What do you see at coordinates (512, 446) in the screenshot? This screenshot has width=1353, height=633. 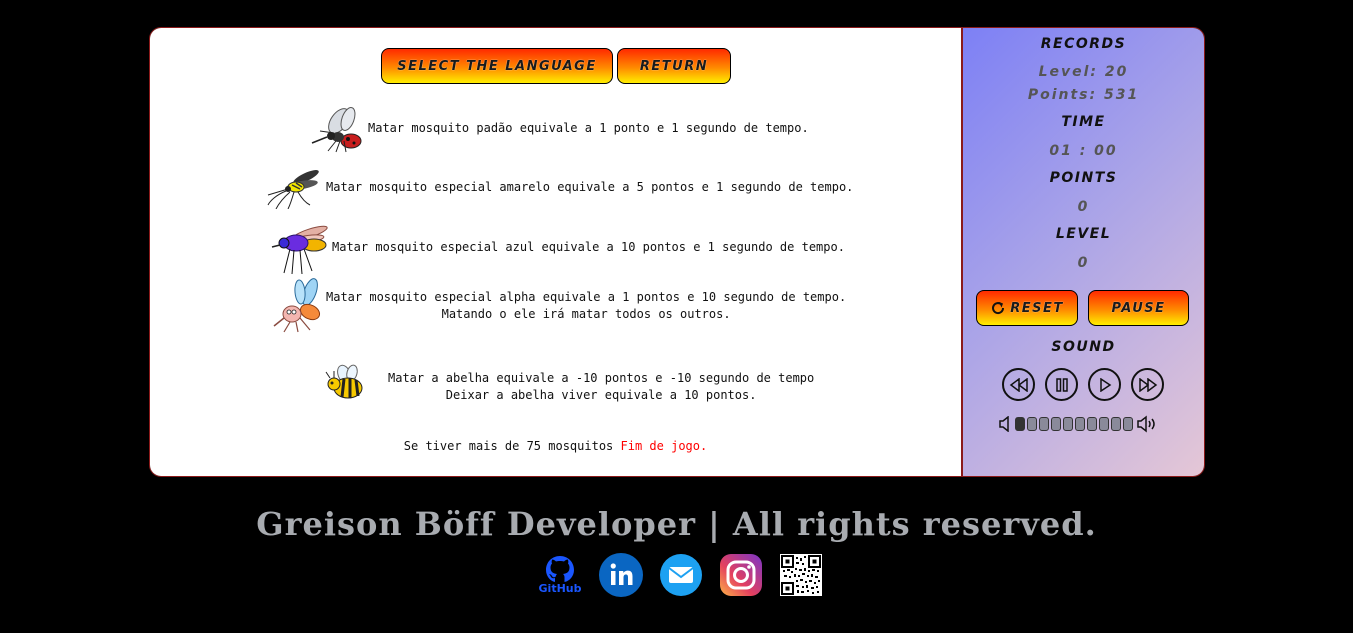 I see `game-over-text: Se tiver mais de 75 mosquitos` at bounding box center [512, 446].